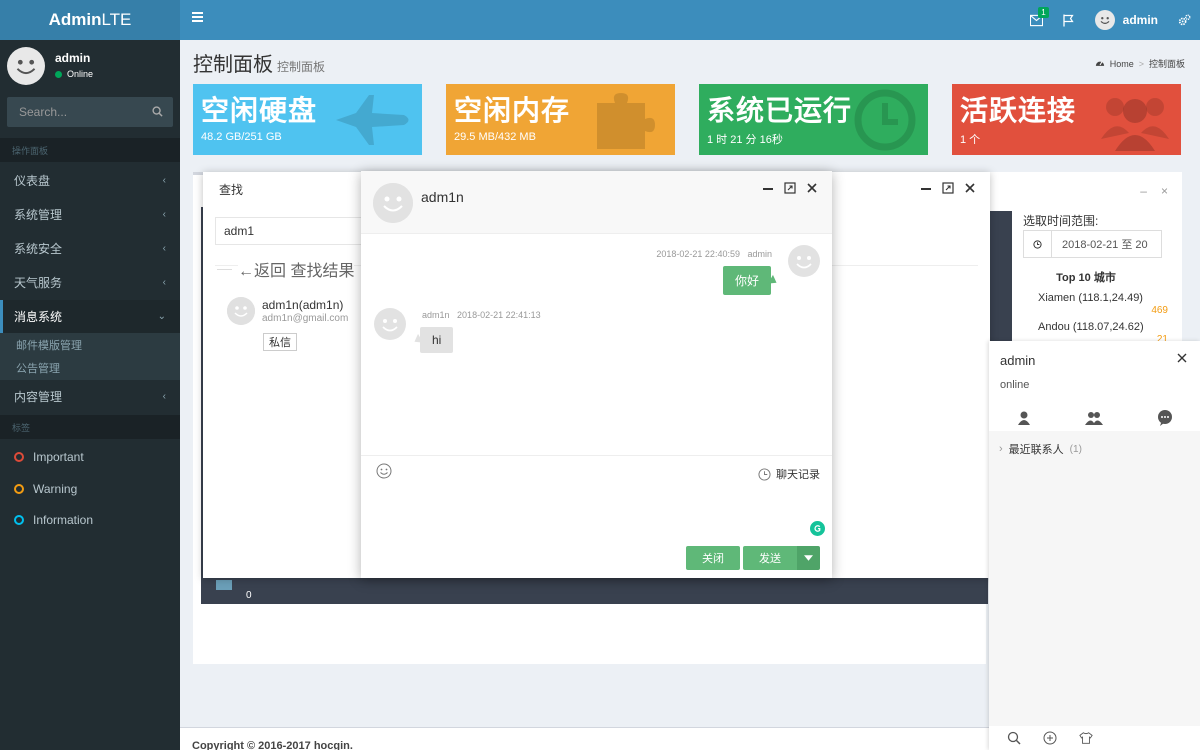 This screenshot has height=750, width=1200. I want to click on group-icon, so click(1094, 418).